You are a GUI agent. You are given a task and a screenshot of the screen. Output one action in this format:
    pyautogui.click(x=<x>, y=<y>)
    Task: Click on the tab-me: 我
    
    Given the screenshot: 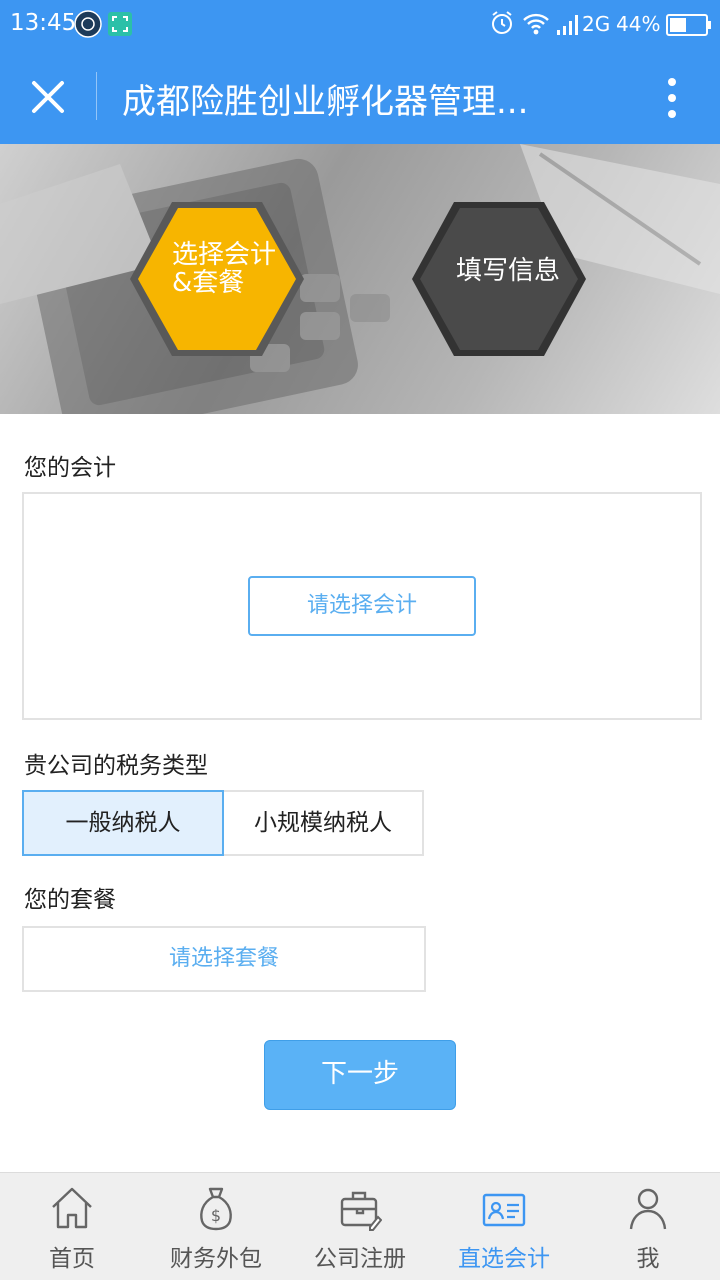 What is the action you would take?
    pyautogui.click(x=648, y=1226)
    